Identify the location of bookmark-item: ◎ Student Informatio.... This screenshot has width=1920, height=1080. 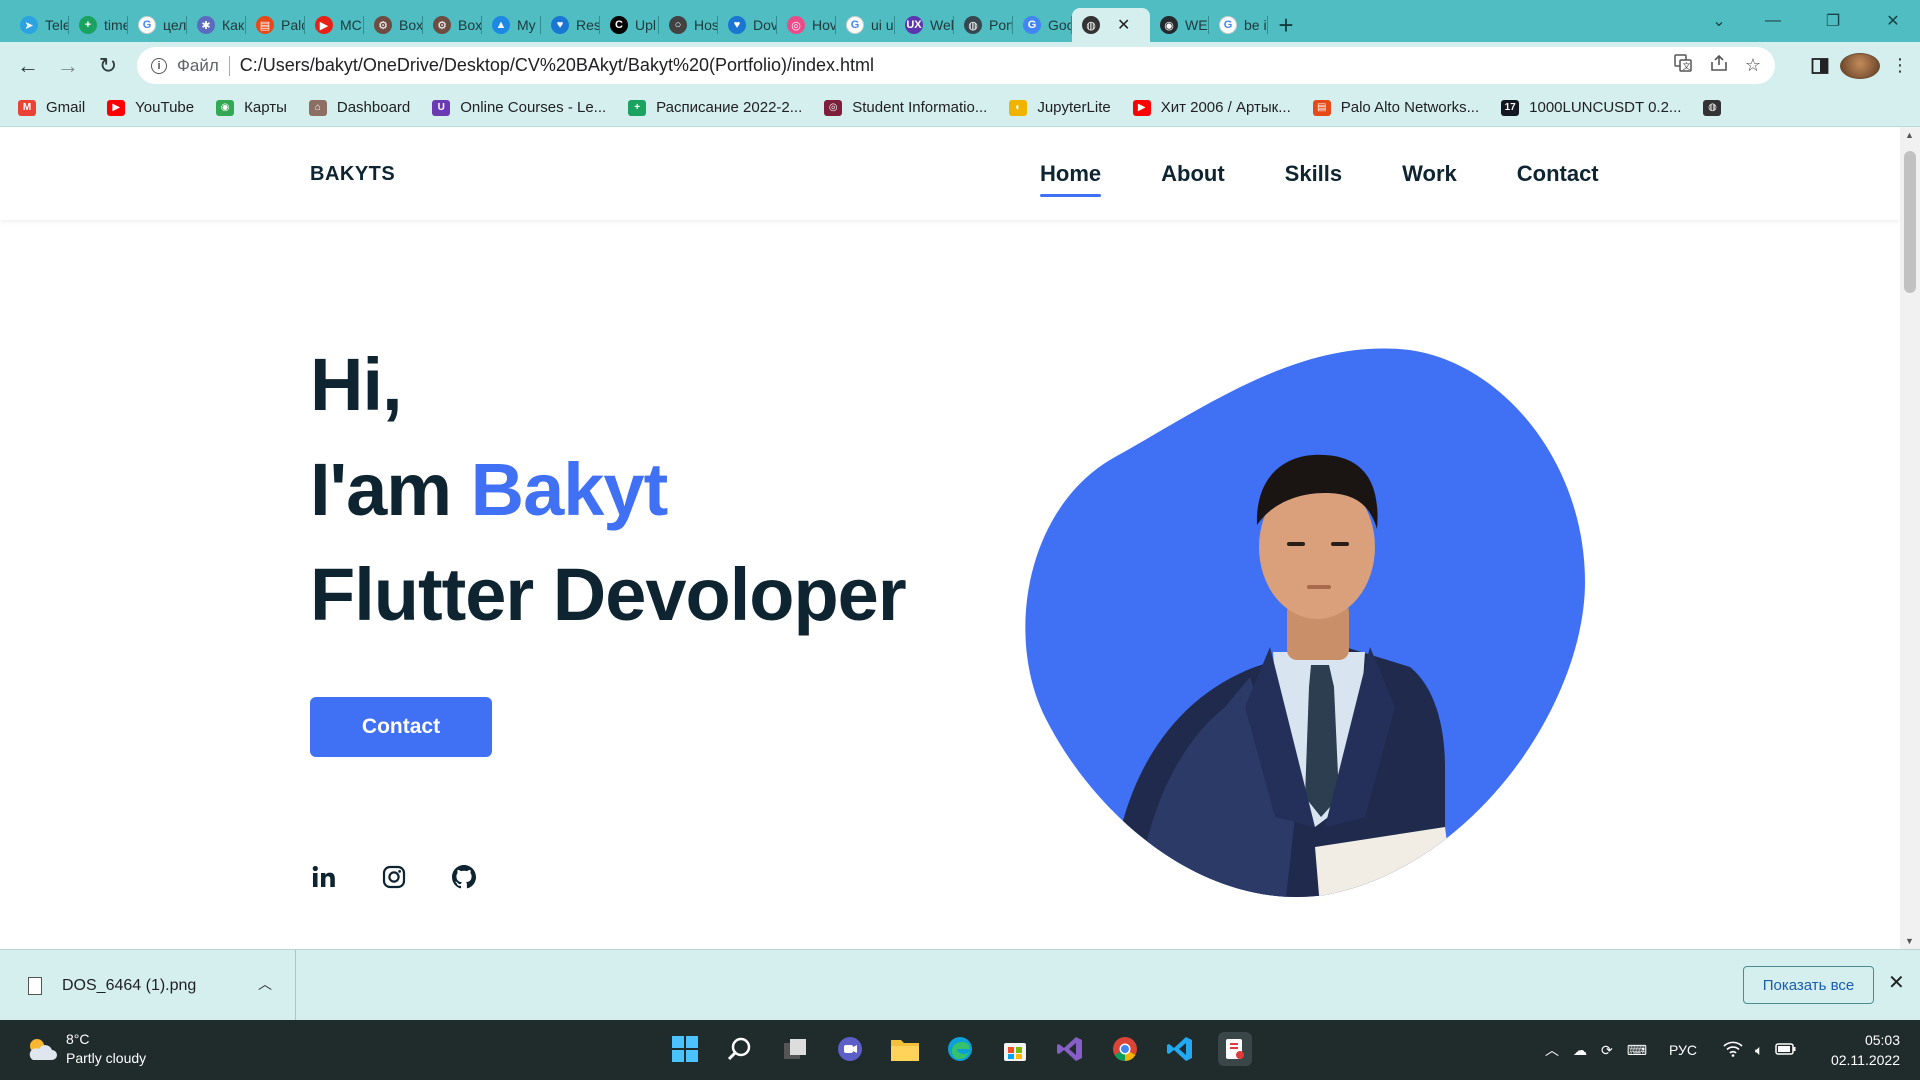
(905, 107).